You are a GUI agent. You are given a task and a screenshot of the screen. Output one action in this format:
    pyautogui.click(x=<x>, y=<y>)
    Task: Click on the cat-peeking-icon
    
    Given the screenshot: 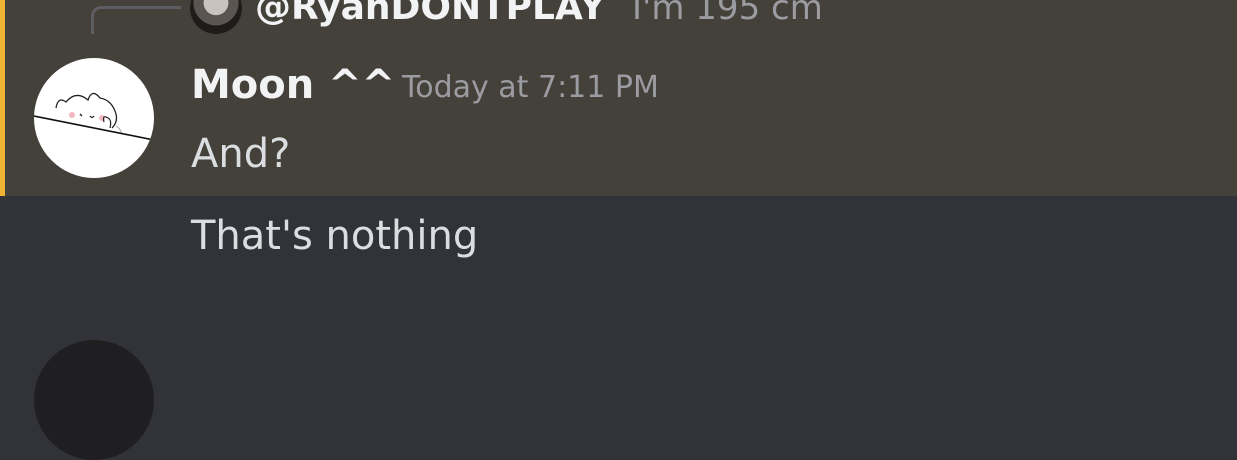 What is the action you would take?
    pyautogui.click(x=94, y=116)
    